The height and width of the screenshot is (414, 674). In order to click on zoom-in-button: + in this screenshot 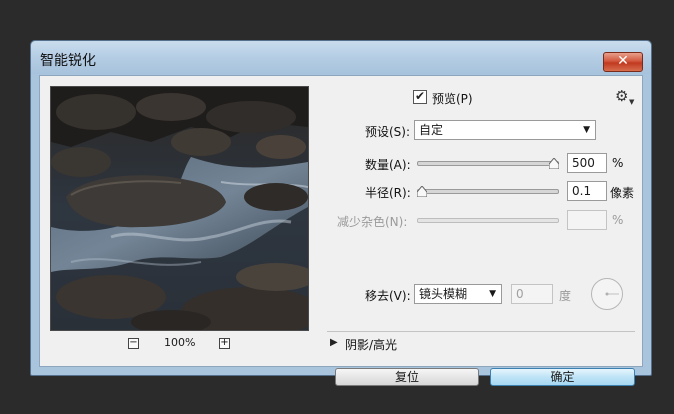, I will do `click(224, 343)`.